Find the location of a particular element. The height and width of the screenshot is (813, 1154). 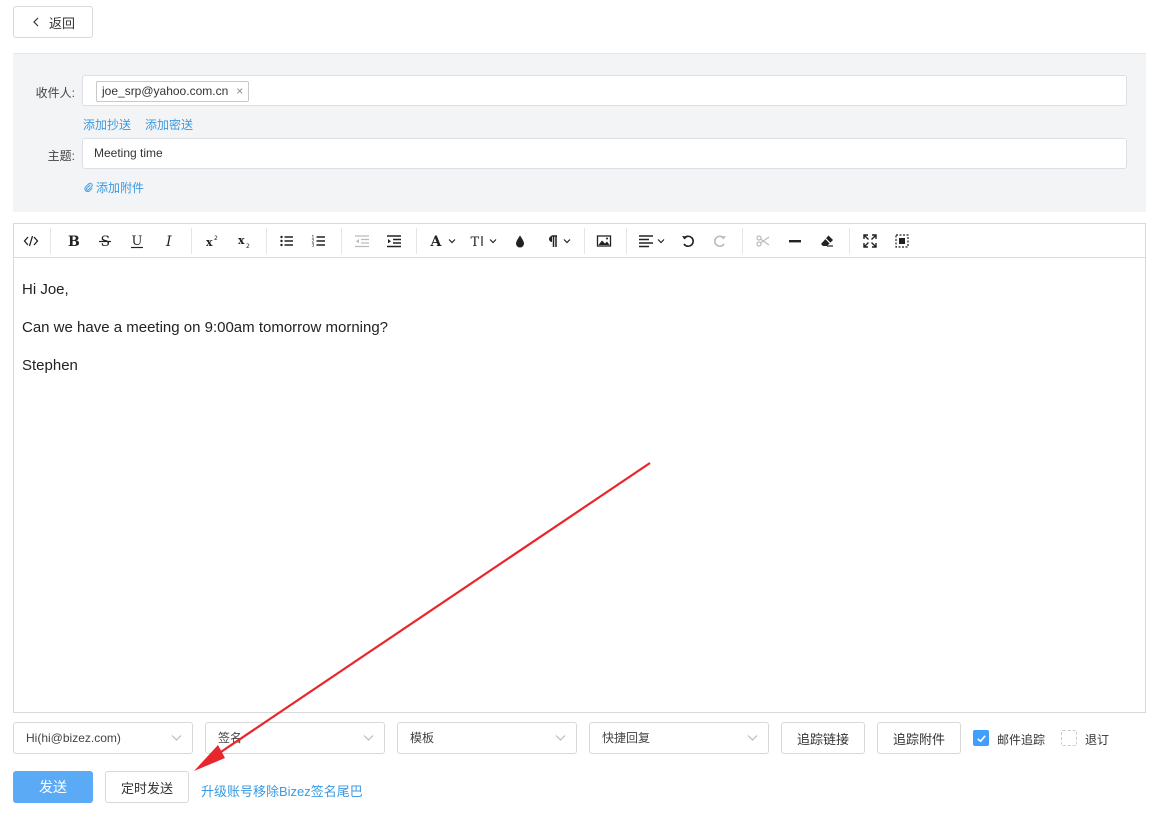

back-button: 返回 is located at coordinates (53, 22).